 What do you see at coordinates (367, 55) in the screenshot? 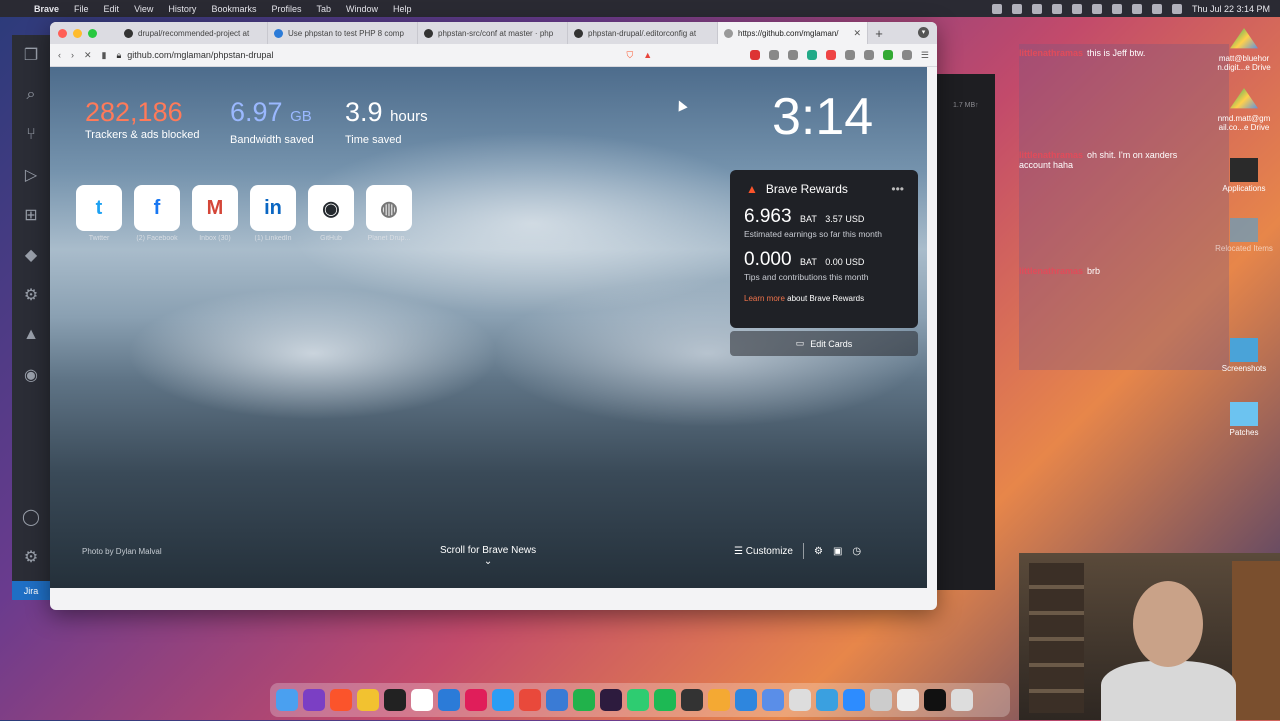
I see `address-bar: 🔒︎ github.com/mglaman/phpstan-drupal` at bounding box center [367, 55].